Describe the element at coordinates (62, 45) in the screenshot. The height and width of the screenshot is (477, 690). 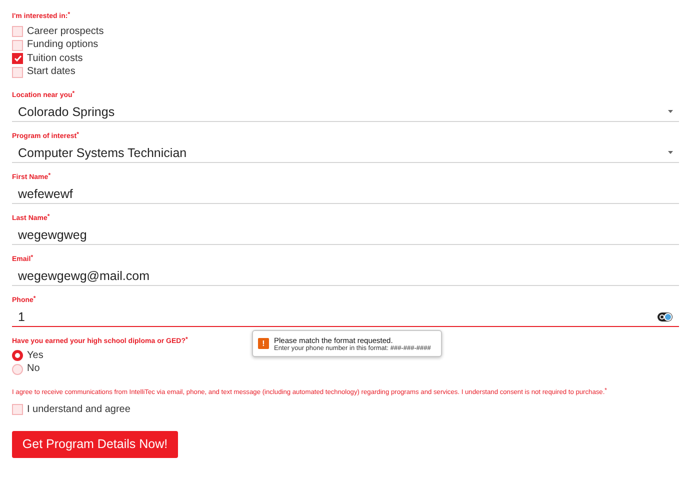
I see `checkbox-label: Funding options` at that location.